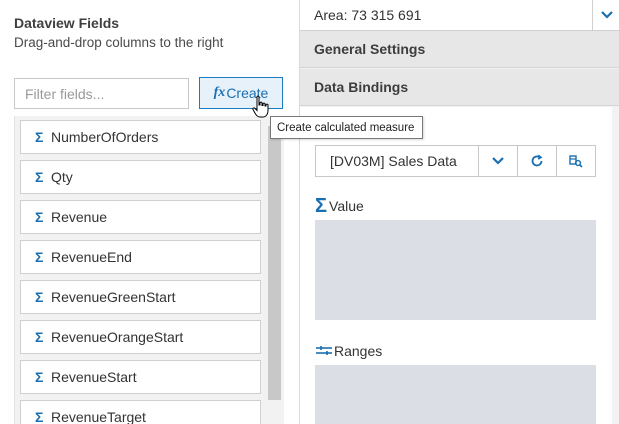 The image size is (619, 424). What do you see at coordinates (219, 92) in the screenshot?
I see `fx-icon: fx` at bounding box center [219, 92].